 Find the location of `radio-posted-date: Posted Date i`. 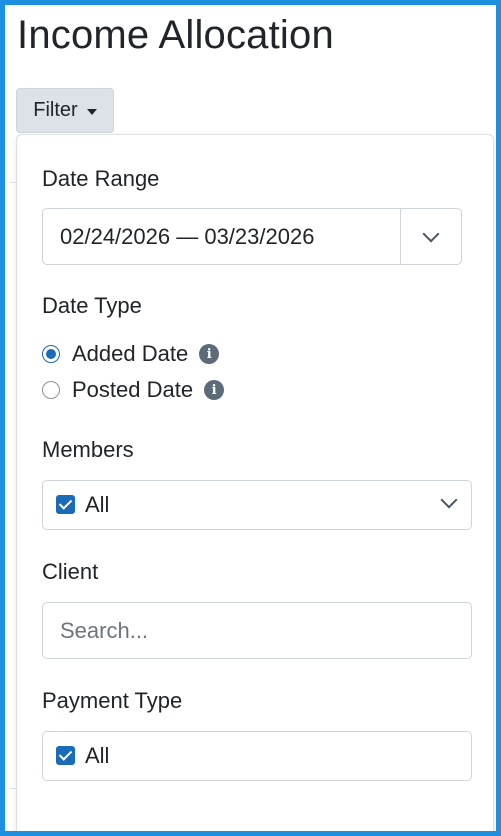

radio-posted-date: Posted Date i is located at coordinates (133, 390).